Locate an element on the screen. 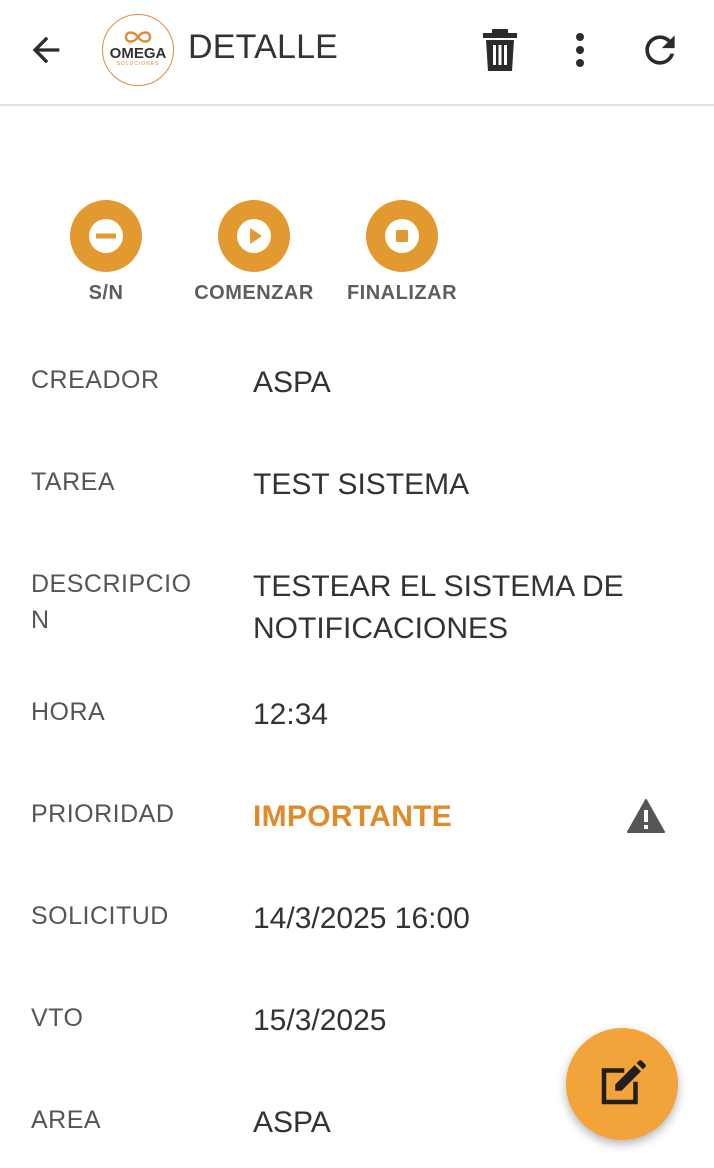 This screenshot has width=714, height=1168. tarea-value: TEST SISTEMA is located at coordinates (361, 484).